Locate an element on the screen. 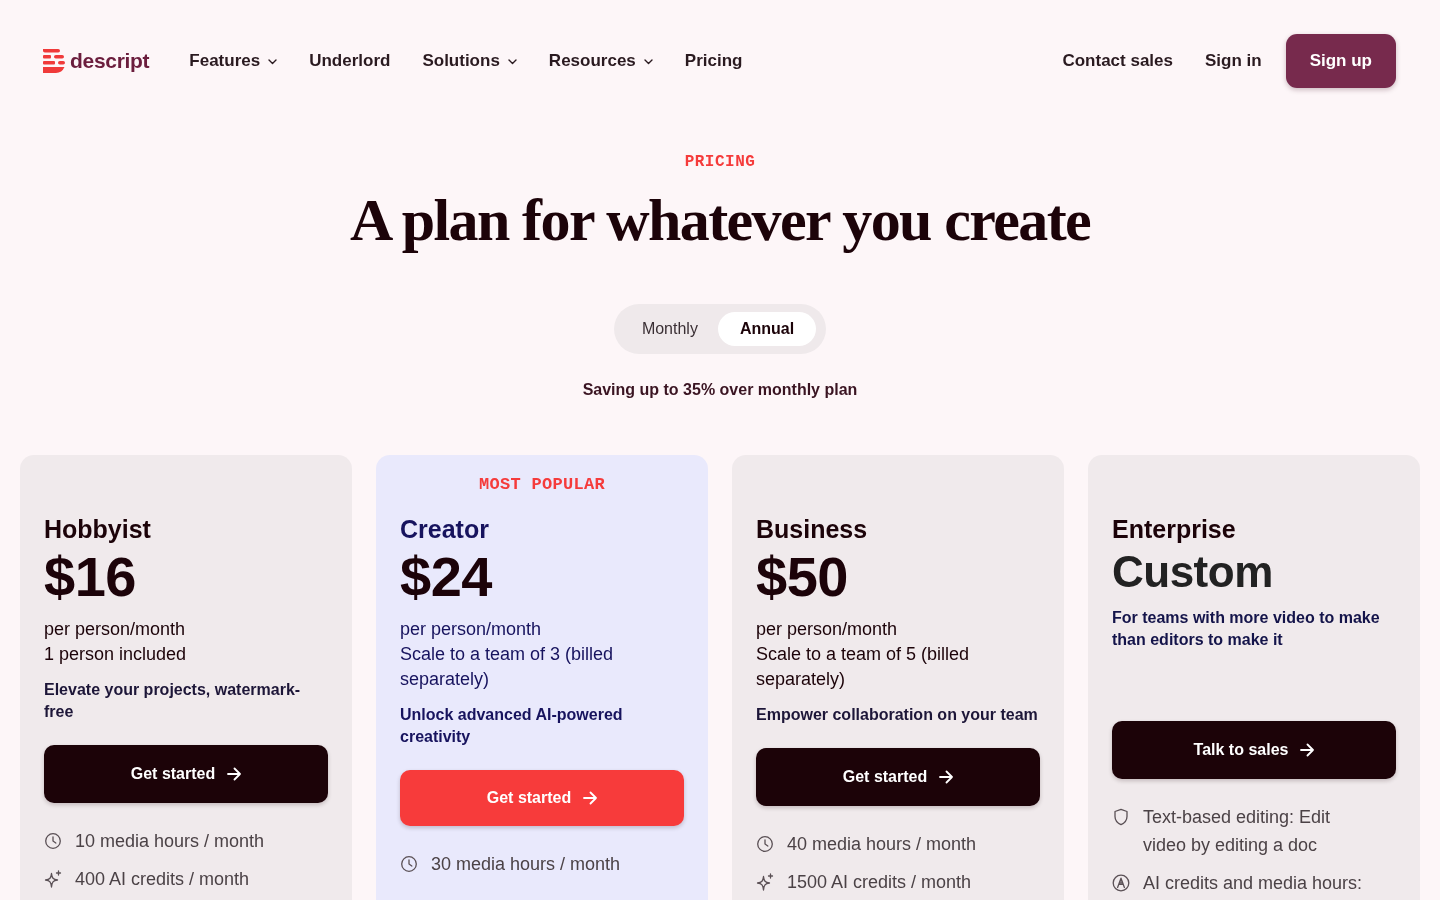 The image size is (1440, 900). plan-name: Creator is located at coordinates (445, 529).